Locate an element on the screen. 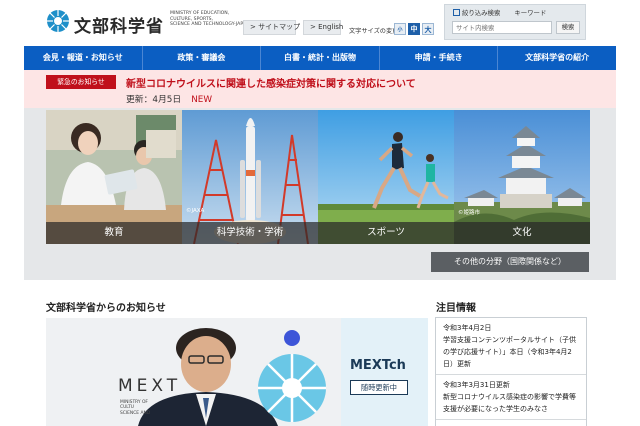  tile-sports-label: スポーツ is located at coordinates (386, 233).